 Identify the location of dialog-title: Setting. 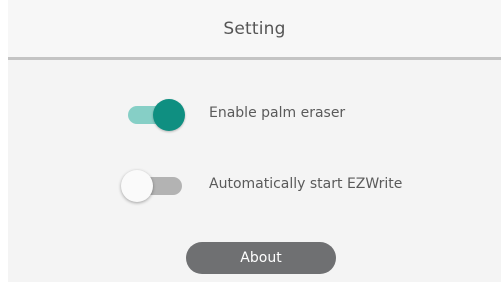
(254, 28).